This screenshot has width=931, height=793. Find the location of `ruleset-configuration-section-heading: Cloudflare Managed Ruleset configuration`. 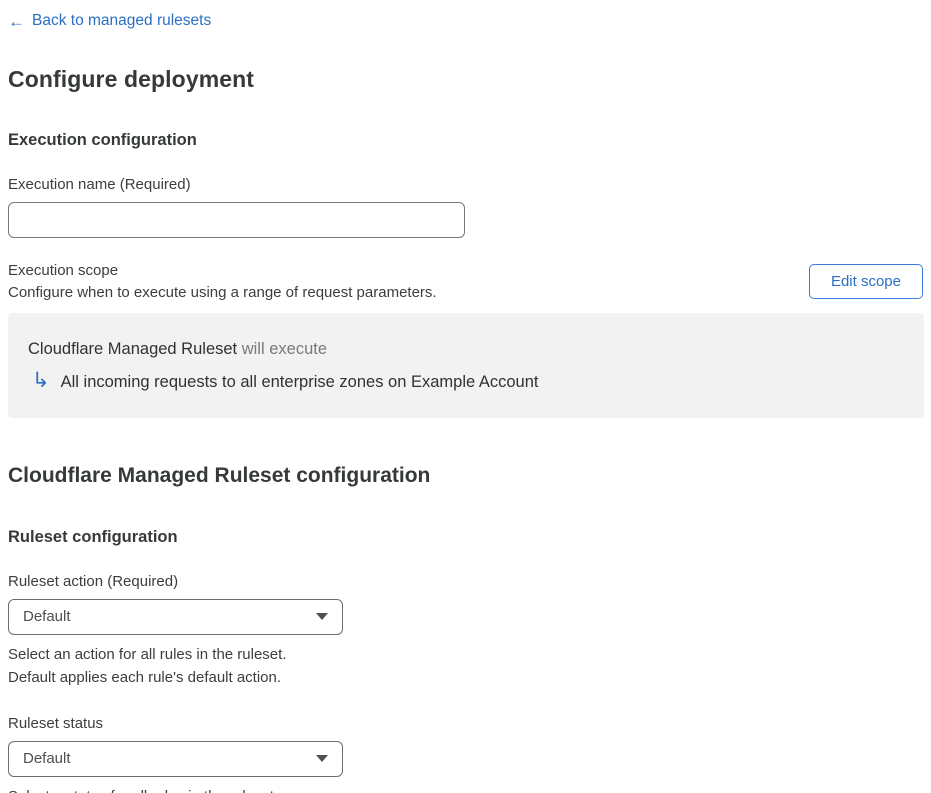

ruleset-configuration-section-heading: Cloudflare Managed Ruleset configuration is located at coordinates (219, 475).